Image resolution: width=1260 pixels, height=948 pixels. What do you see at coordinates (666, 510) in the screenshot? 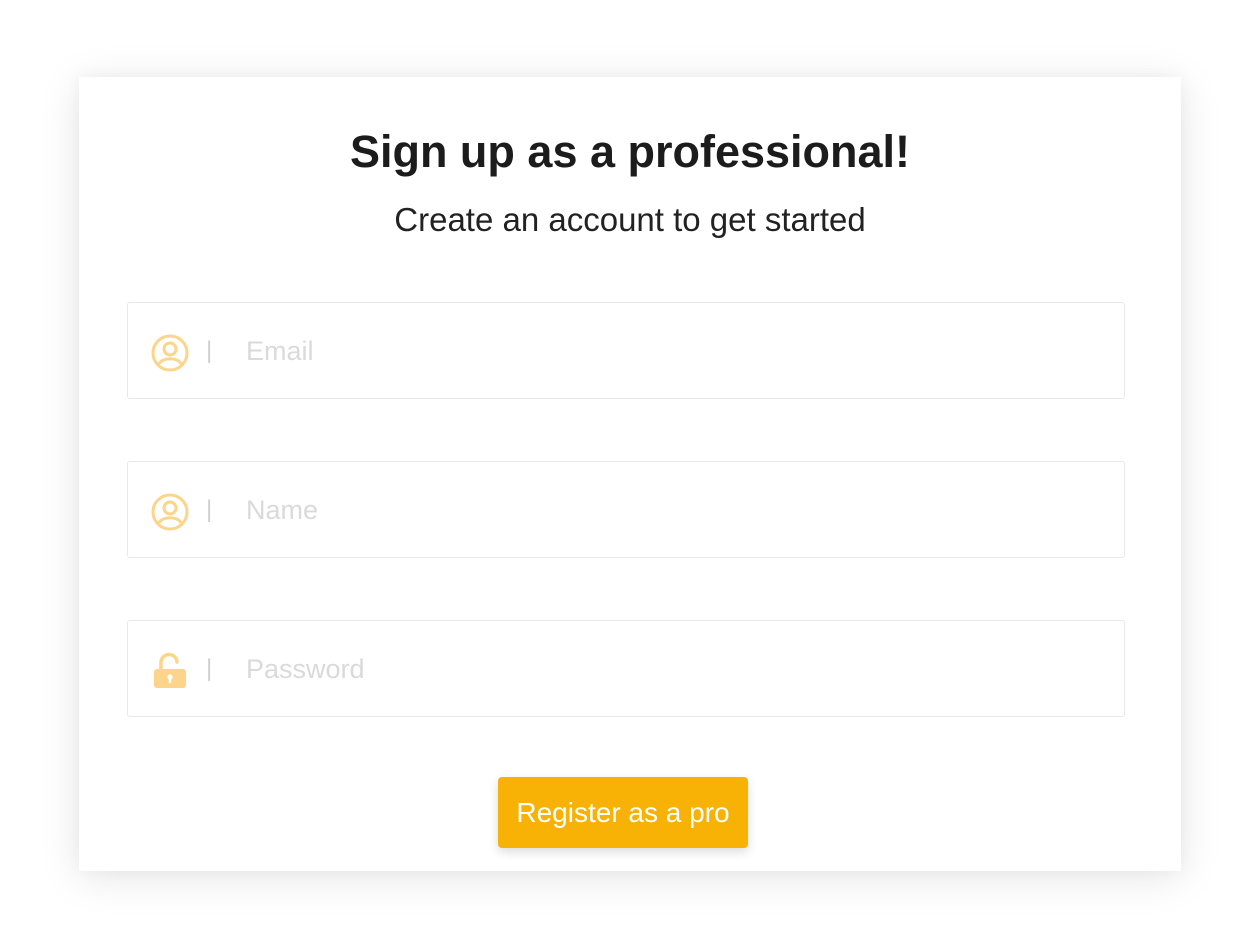
I see `name-input` at bounding box center [666, 510].